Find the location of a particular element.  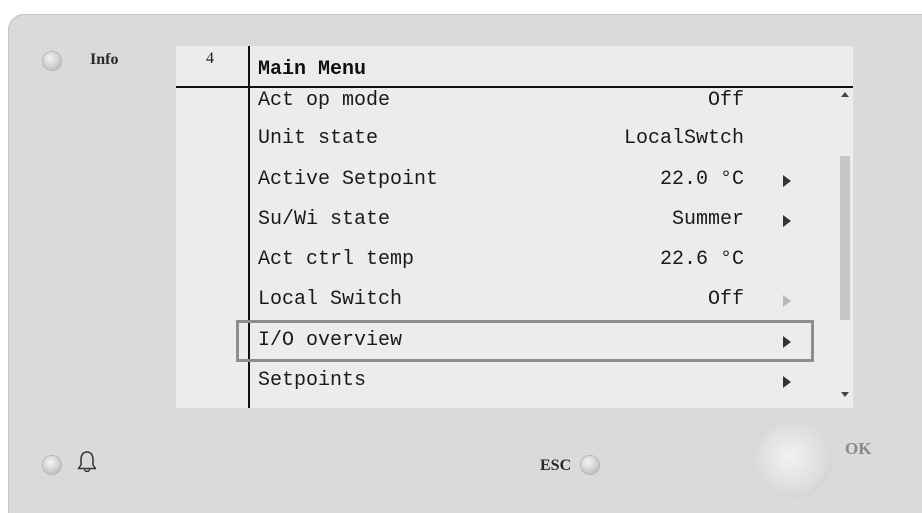

esc-button is located at coordinates (590, 465).